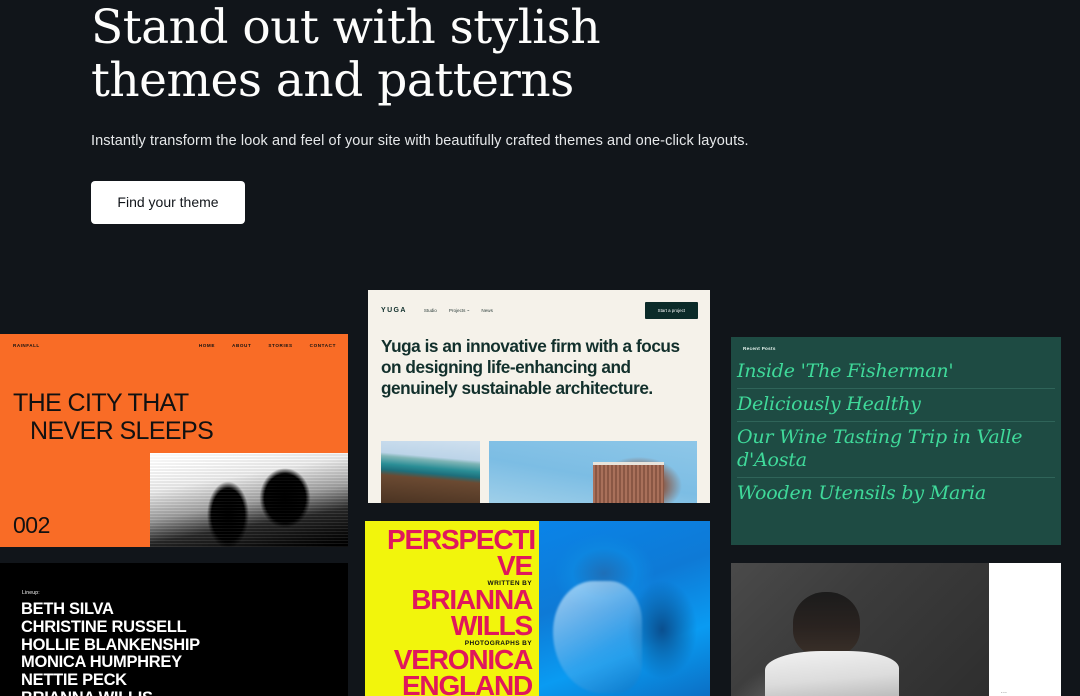  Describe the element at coordinates (101, 403) in the screenshot. I see `rainfall-headline-line-1: THE CITY THAT` at that location.